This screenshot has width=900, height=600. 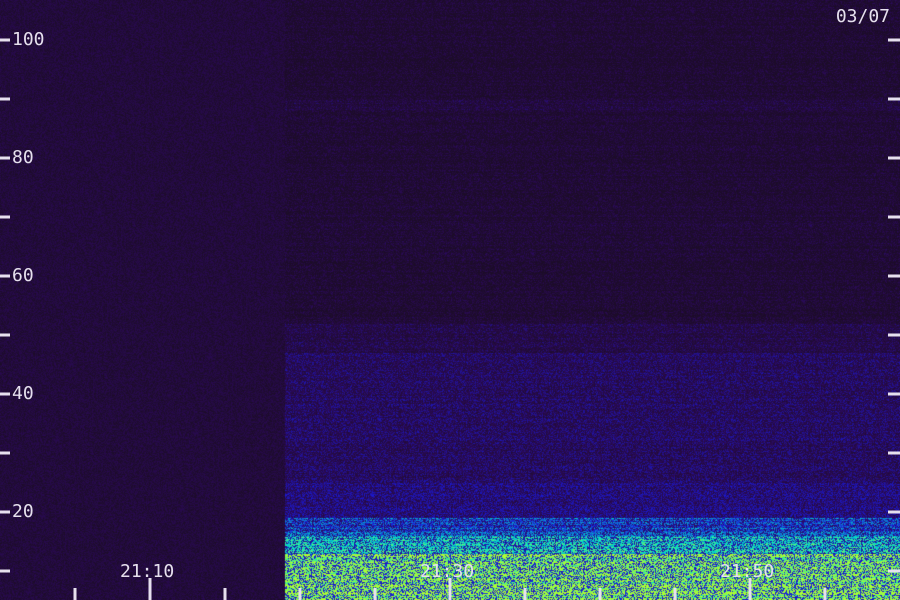 I want to click on y-tick-label: 40, so click(x=23, y=393).